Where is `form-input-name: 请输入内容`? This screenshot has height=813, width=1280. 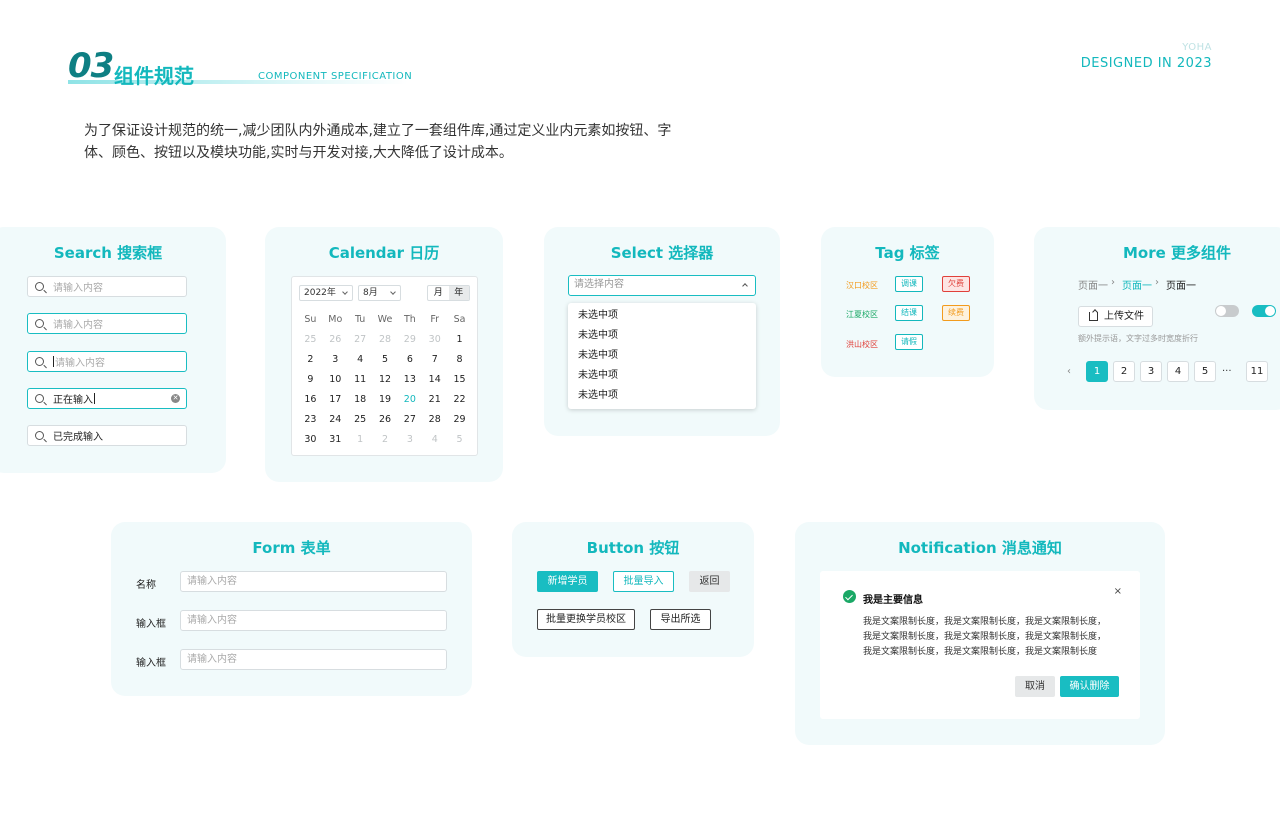 form-input-name: 请输入内容 is located at coordinates (313, 581).